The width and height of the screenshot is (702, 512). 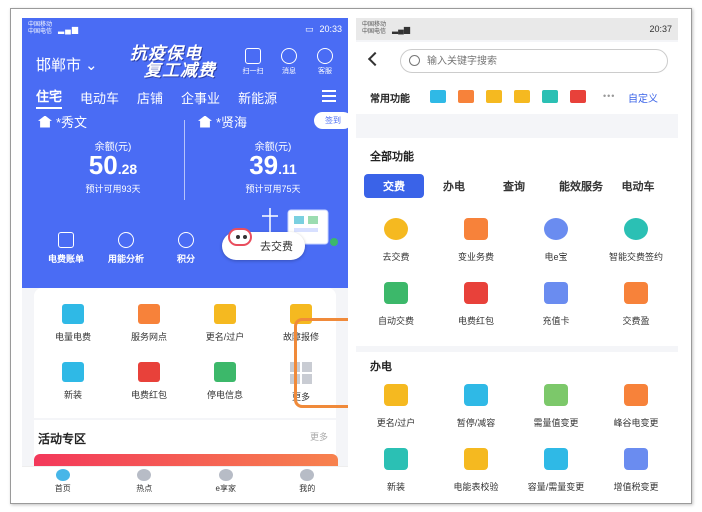 I want to click on profile-icon, so click(x=307, y=475).